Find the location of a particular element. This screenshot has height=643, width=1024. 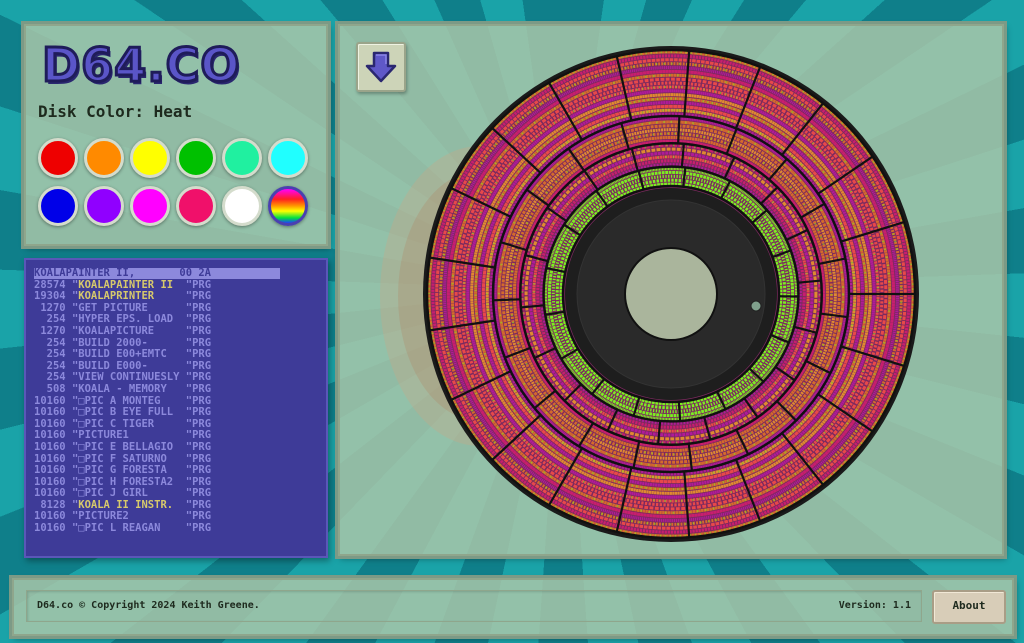

file-name: "□PIC F SATURNO is located at coordinates (119, 458).